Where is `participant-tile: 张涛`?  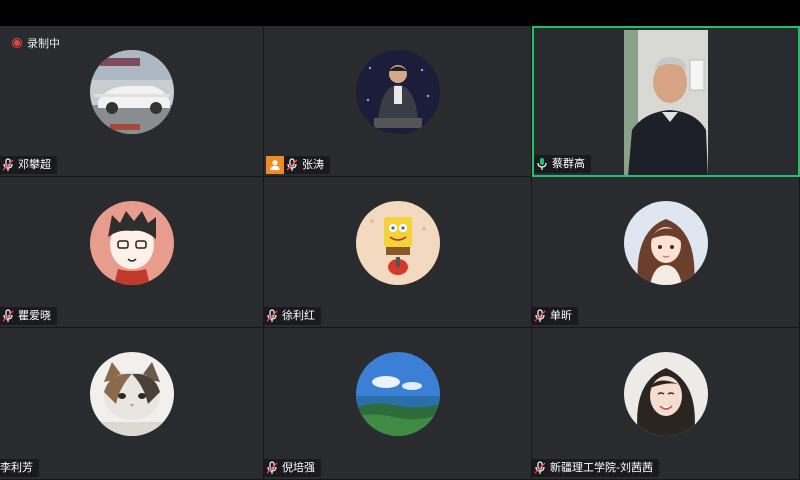 participant-tile: 张涛 is located at coordinates (398, 101).